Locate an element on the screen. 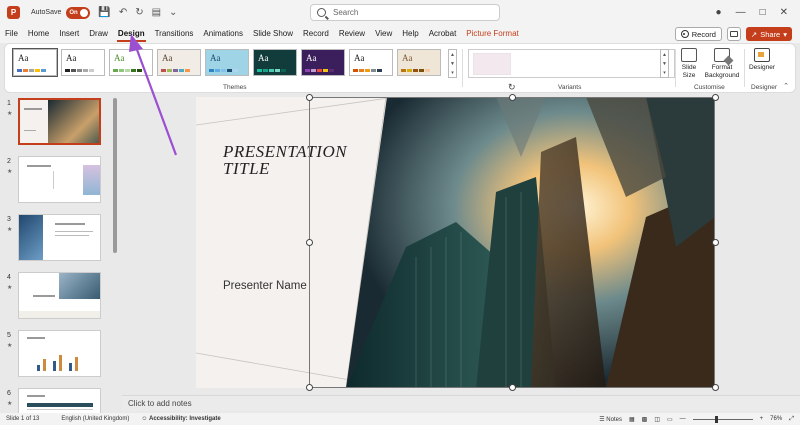  notes-toggle: ☰ Notes is located at coordinates (610, 419).